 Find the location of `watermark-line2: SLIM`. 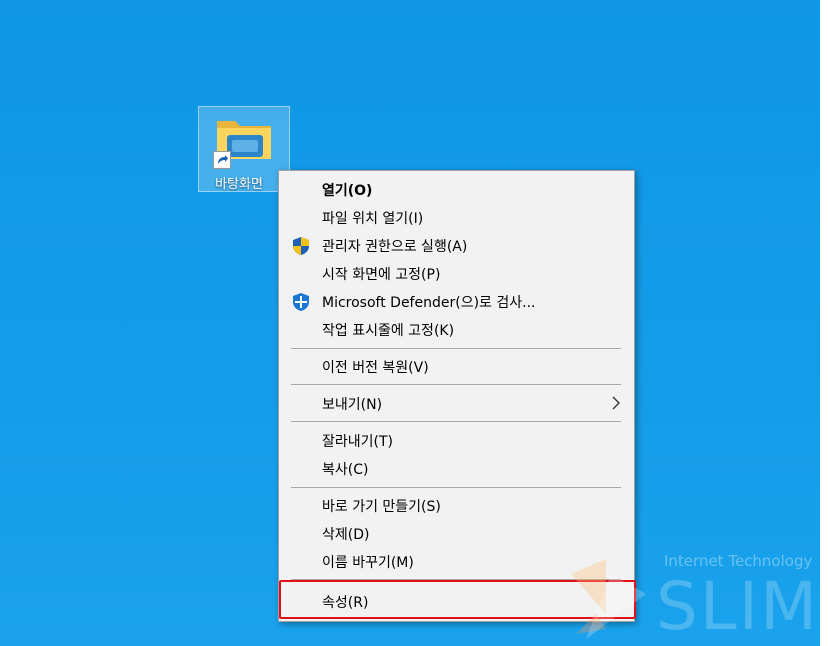

watermark-line2: SLIM is located at coordinates (738, 606).